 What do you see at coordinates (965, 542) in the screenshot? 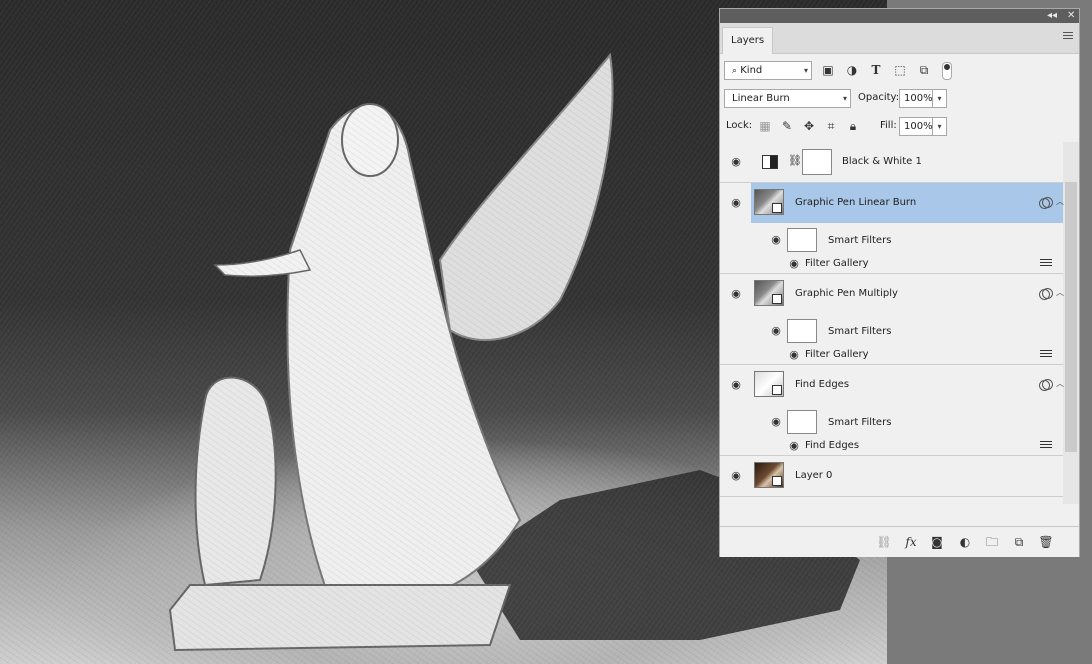
I see `adjustment-layer-icon: ◐` at bounding box center [965, 542].